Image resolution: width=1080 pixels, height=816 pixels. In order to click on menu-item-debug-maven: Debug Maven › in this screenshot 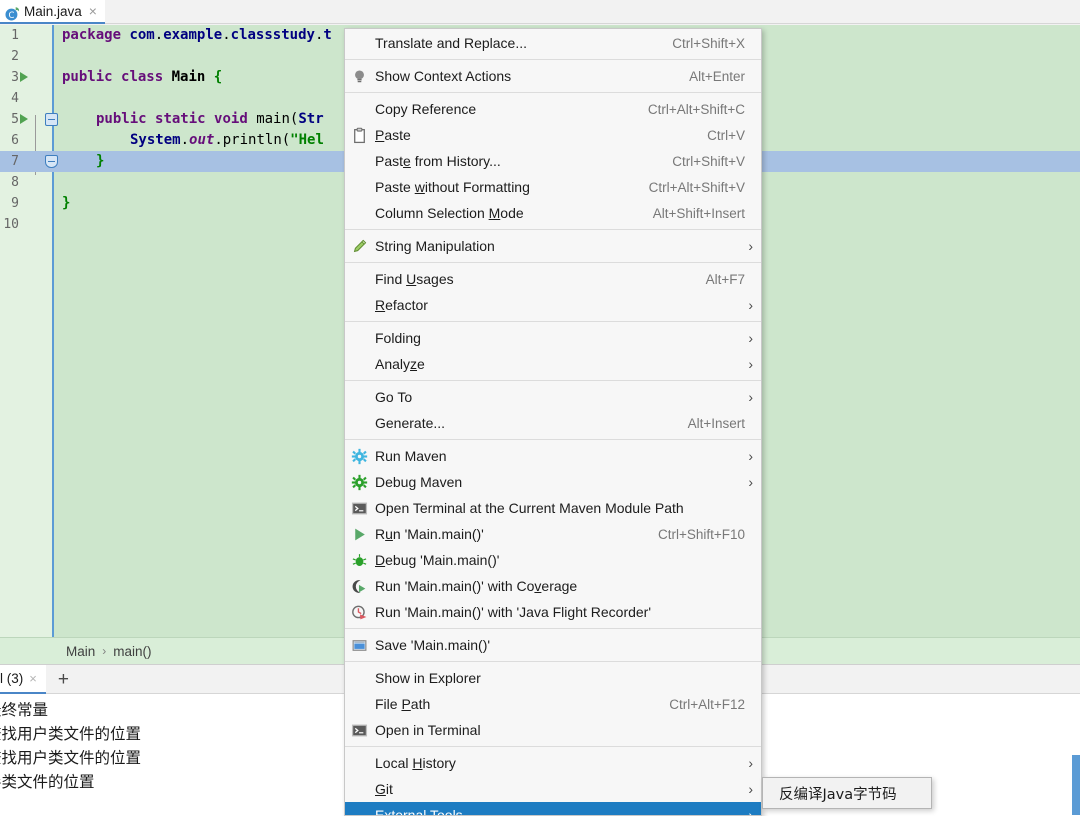, I will do `click(553, 482)`.